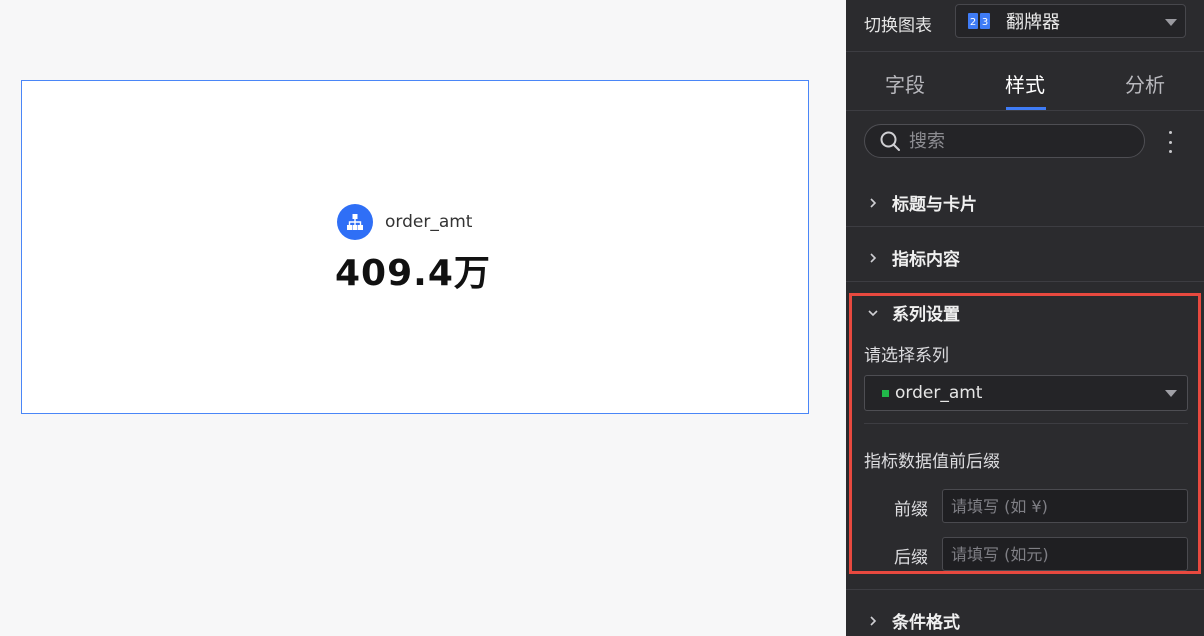 This screenshot has width=1204, height=636. What do you see at coordinates (1170, 142) in the screenshot?
I see `more-options-icon` at bounding box center [1170, 142].